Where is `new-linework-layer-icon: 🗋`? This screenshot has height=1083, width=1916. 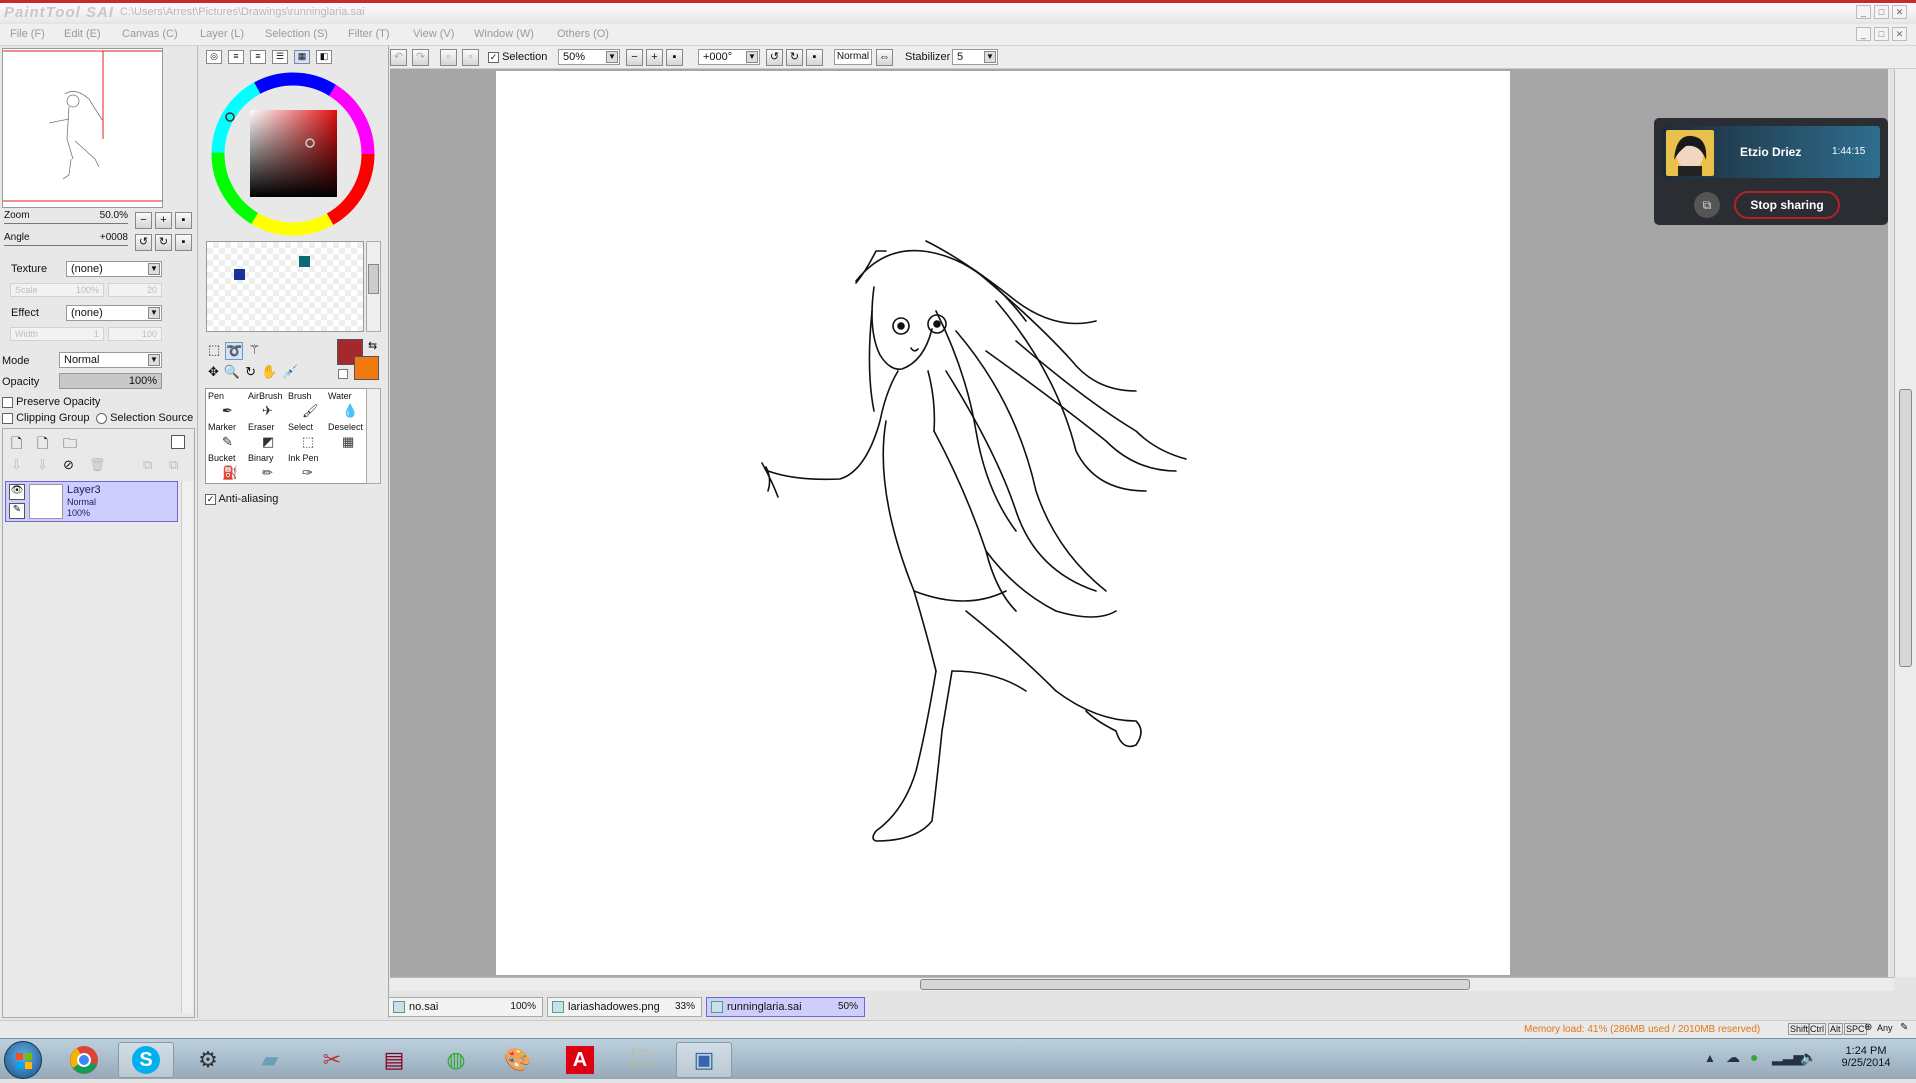 new-linework-layer-icon: 🗋 is located at coordinates (42, 445).